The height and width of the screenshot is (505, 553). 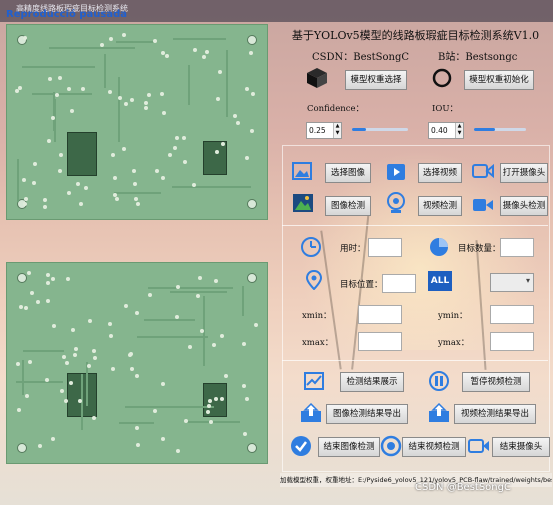 I want to click on end-image-button: 结束图像检测, so click(x=349, y=447).